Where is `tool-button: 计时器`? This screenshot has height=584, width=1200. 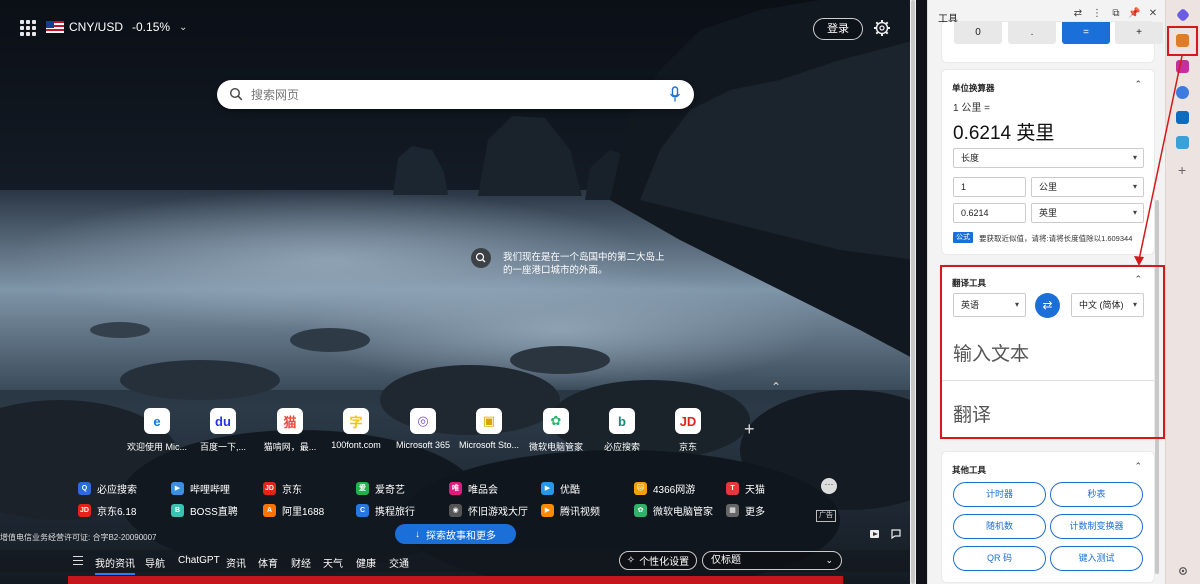 tool-button: 计时器 is located at coordinates (999, 494).